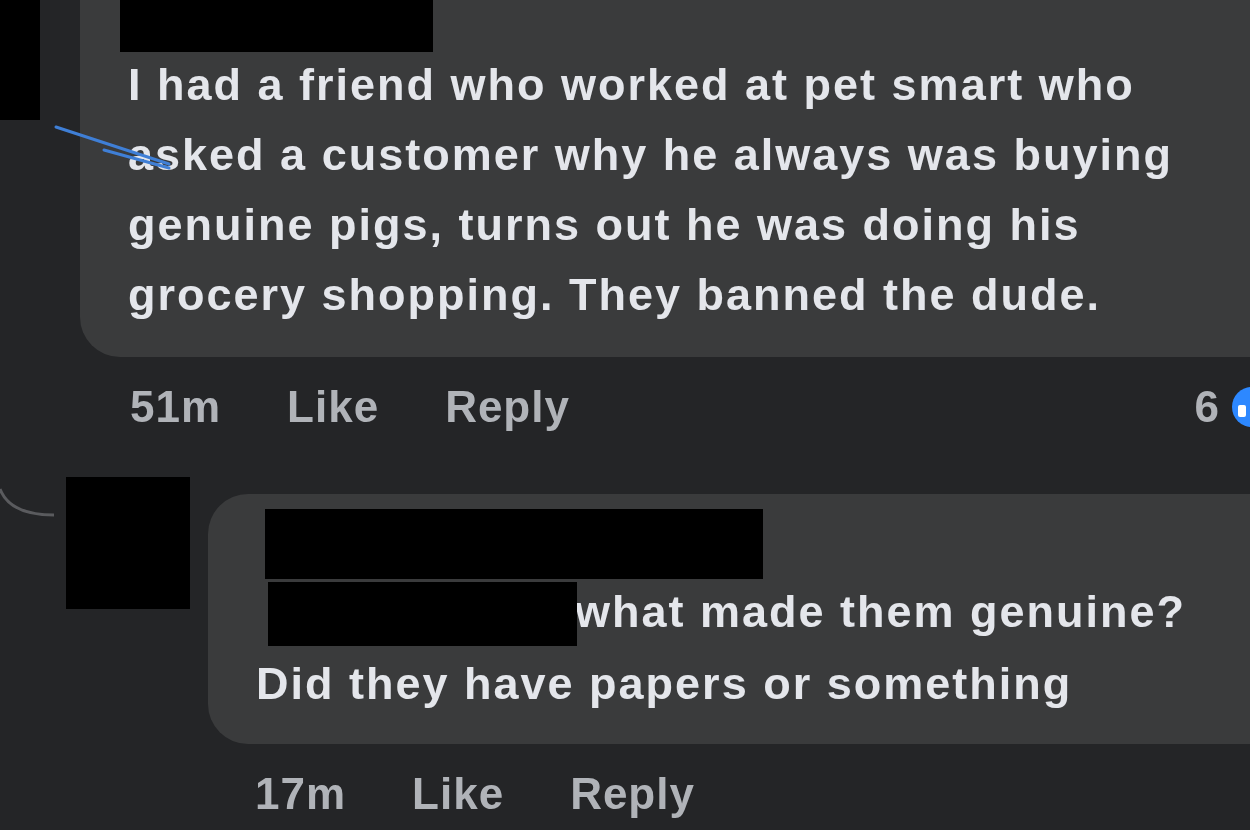  Describe the element at coordinates (881, 612) in the screenshot. I see `reply-text-line: what made them genuine?` at that location.